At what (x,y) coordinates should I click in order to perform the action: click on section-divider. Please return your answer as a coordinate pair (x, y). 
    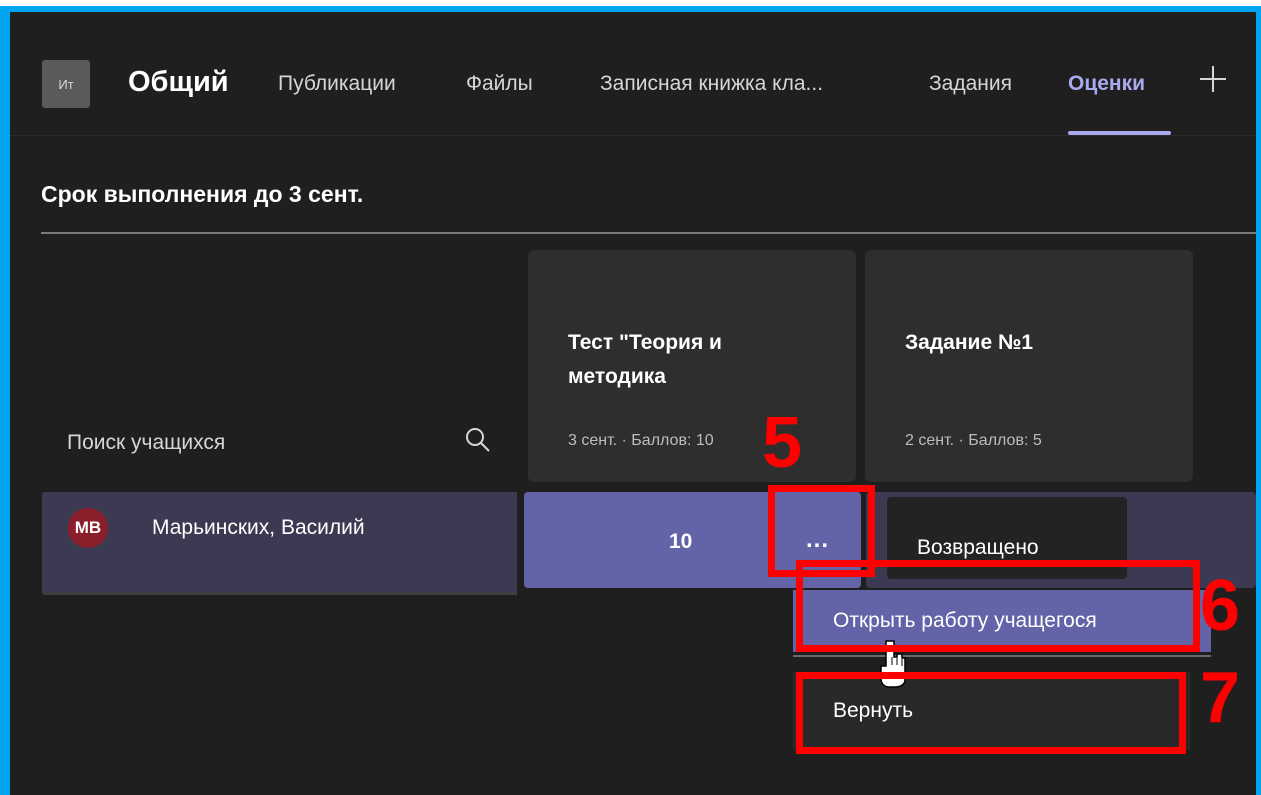
    Looking at the image, I should click on (648, 233).